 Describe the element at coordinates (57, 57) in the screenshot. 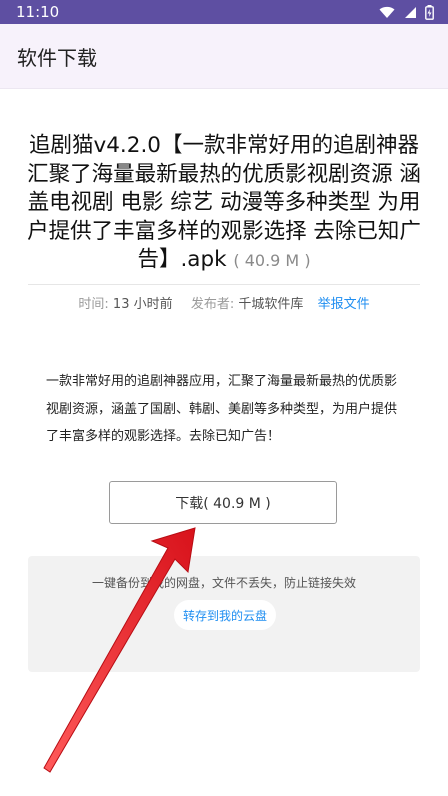

I see `page-title: 软件下载` at that location.